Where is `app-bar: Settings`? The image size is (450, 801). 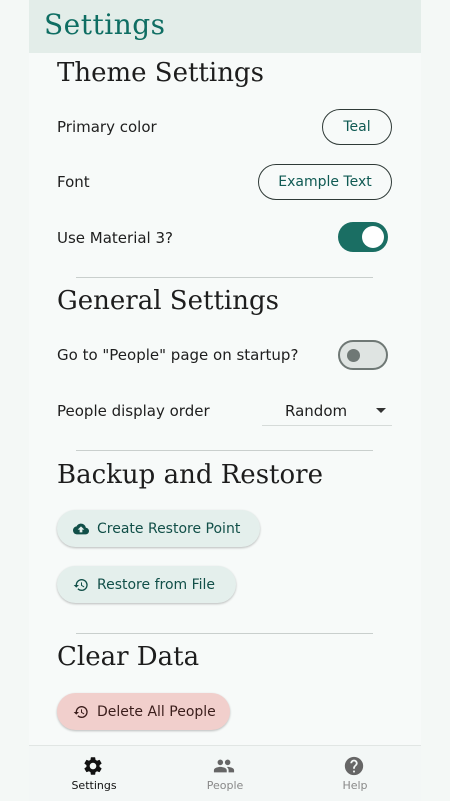
app-bar: Settings is located at coordinates (225, 26).